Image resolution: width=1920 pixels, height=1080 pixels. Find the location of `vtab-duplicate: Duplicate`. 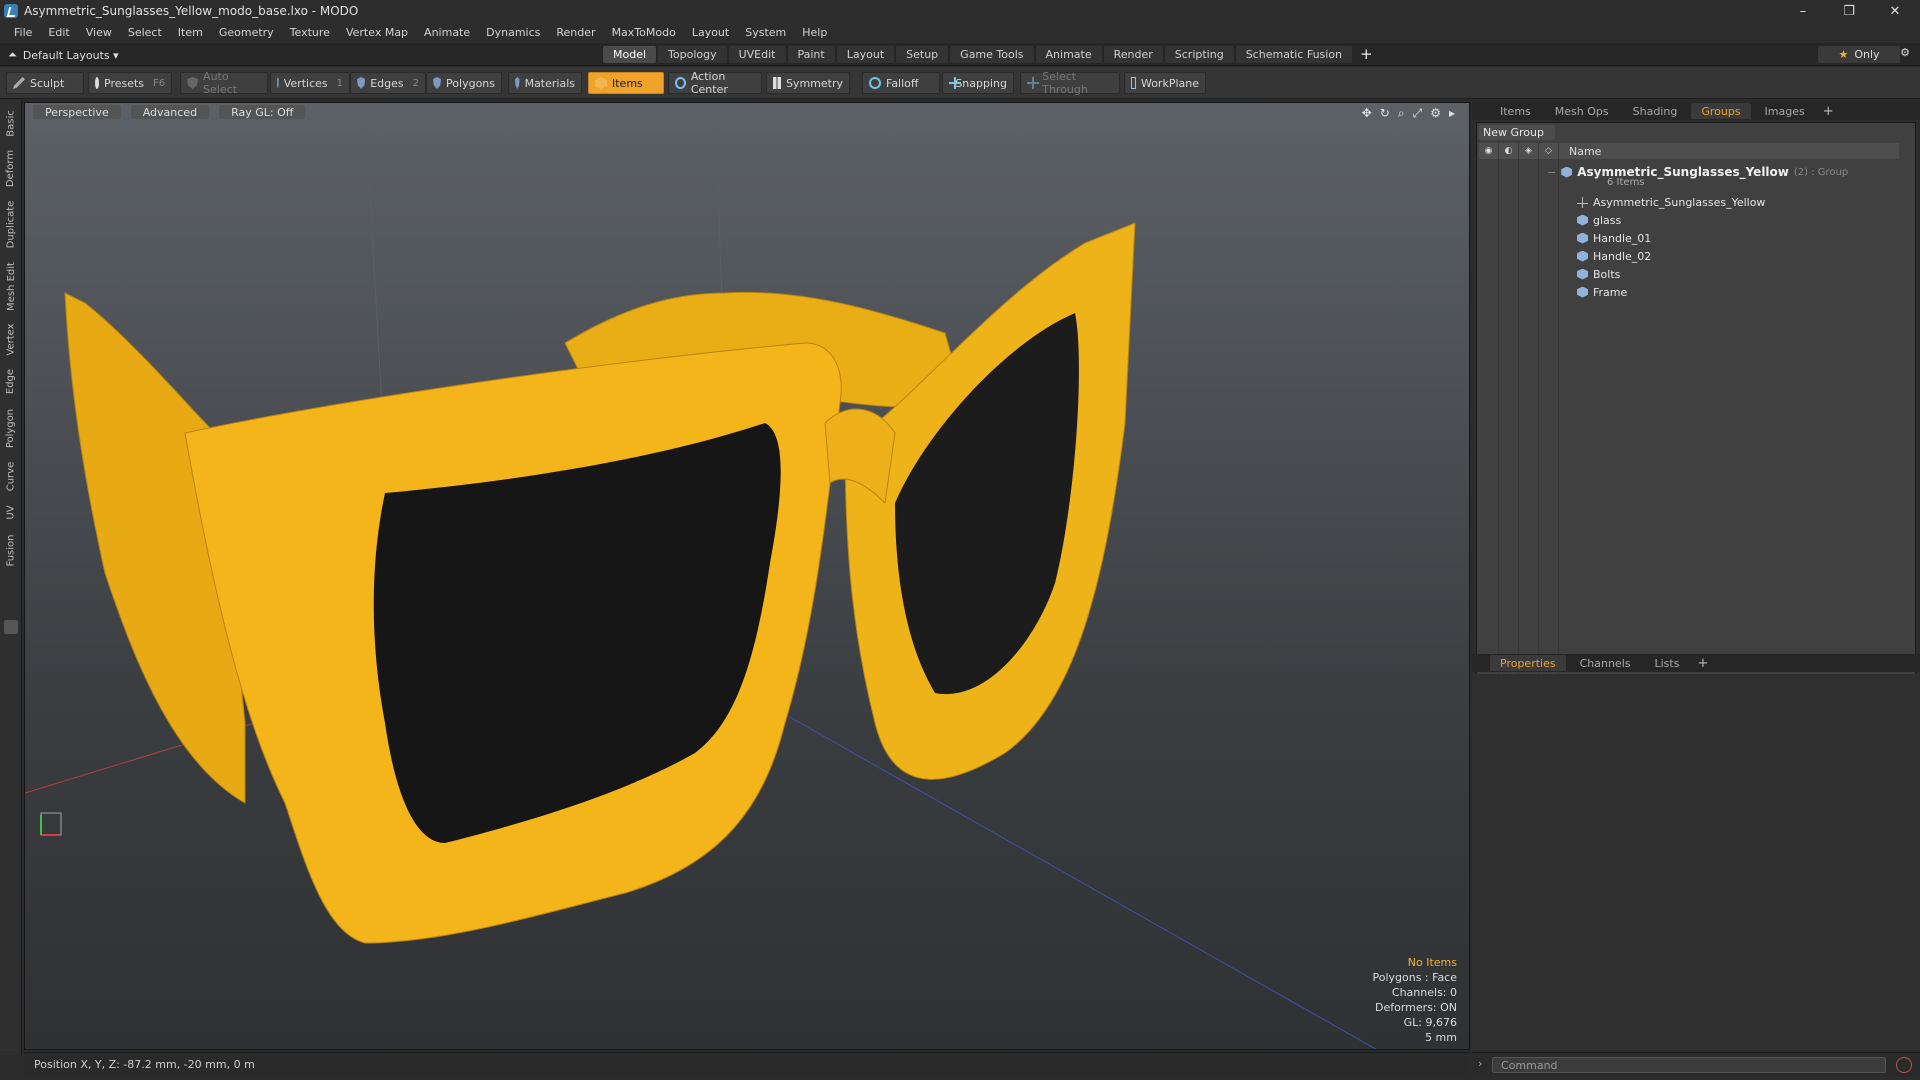

vtab-duplicate: Duplicate is located at coordinates (11, 224).